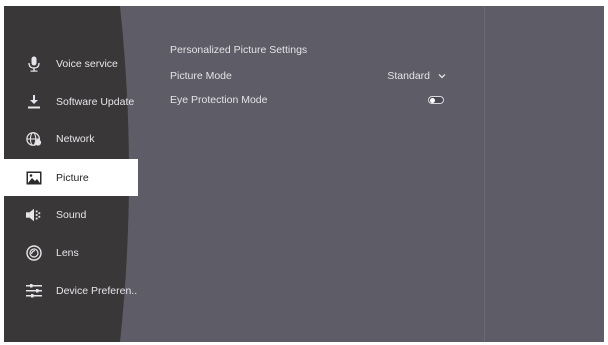 The image size is (608, 345). What do you see at coordinates (34, 215) in the screenshot?
I see `speaker-icon` at bounding box center [34, 215].